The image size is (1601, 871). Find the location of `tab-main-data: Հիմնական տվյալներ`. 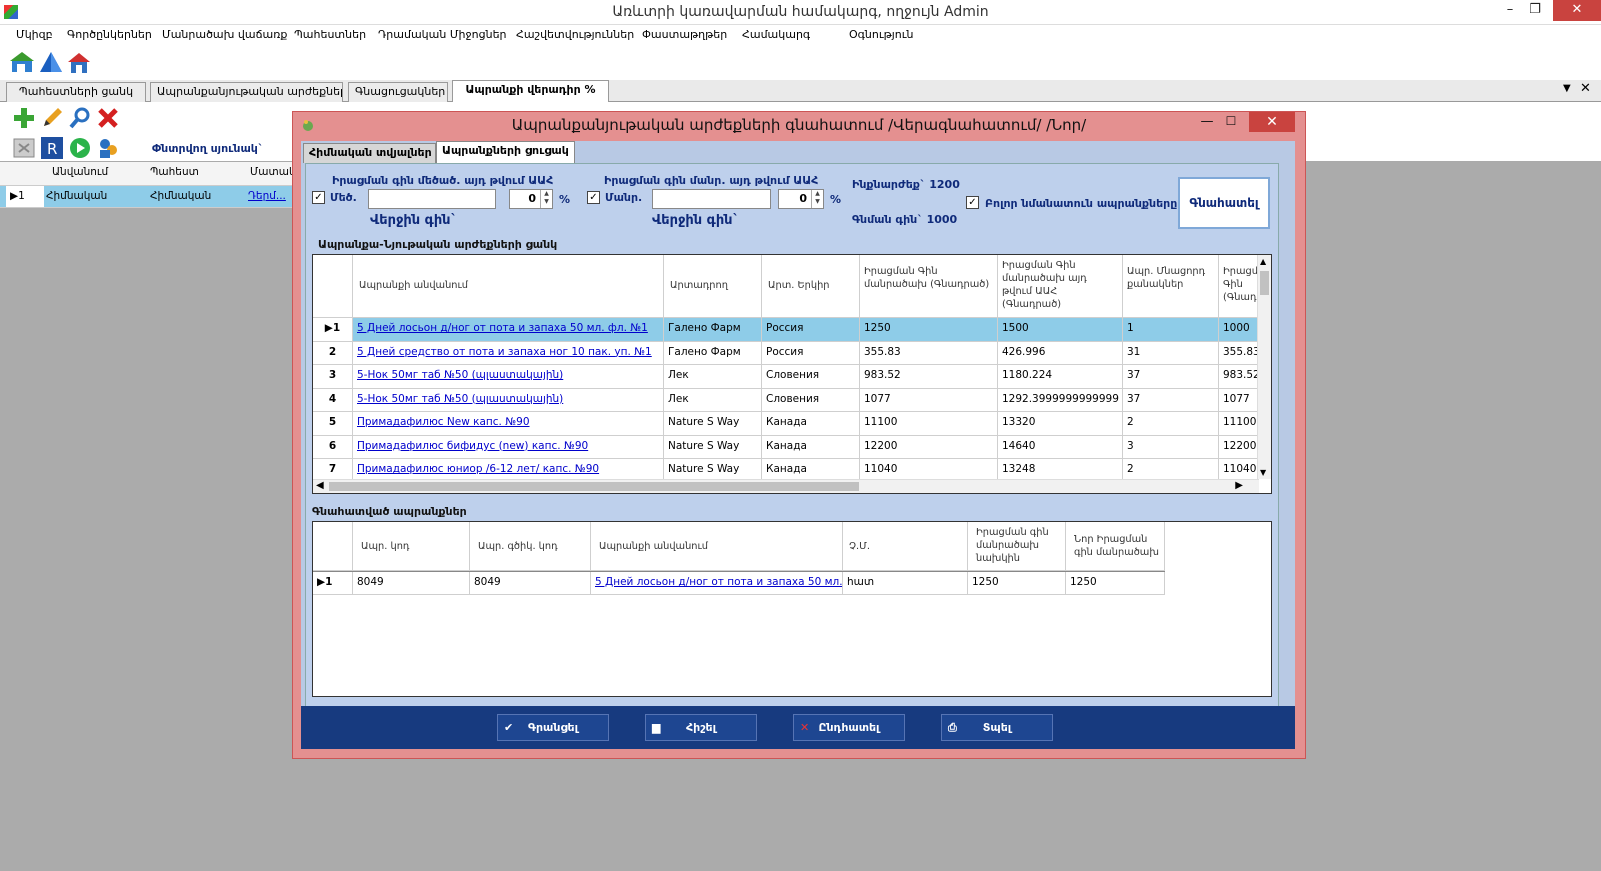

tab-main-data: Հիմնական տվյալներ is located at coordinates (369, 153).